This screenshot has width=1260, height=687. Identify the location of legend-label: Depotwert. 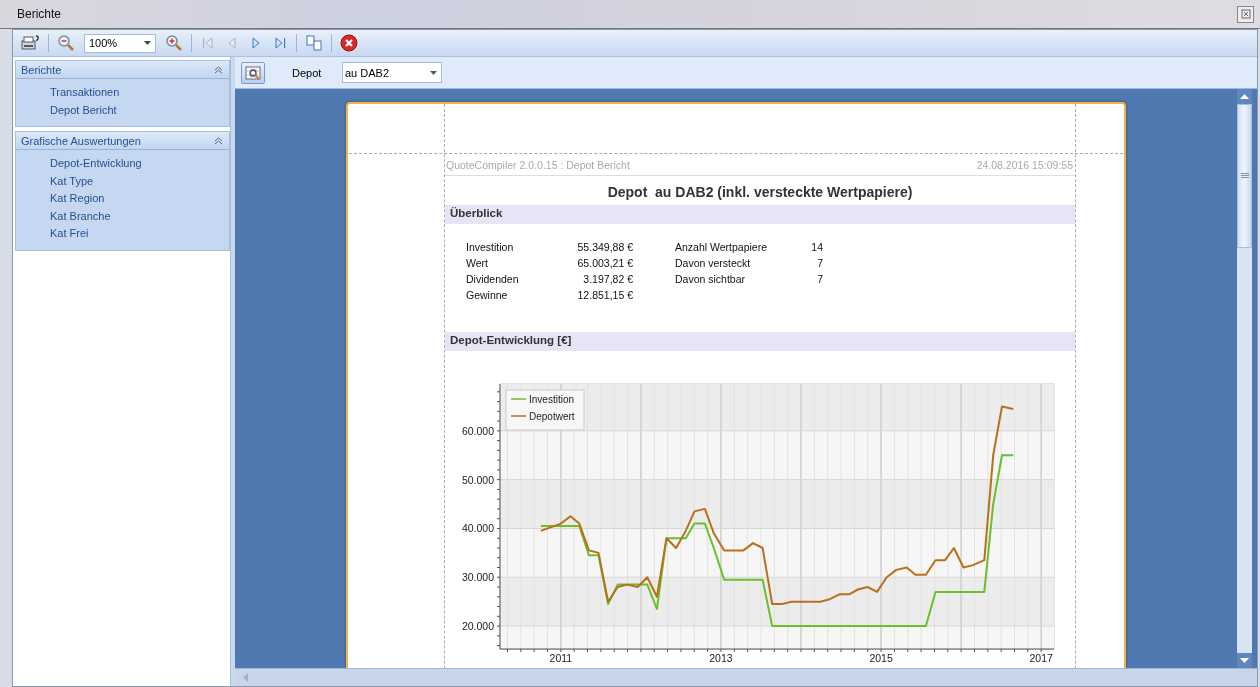
(552, 416).